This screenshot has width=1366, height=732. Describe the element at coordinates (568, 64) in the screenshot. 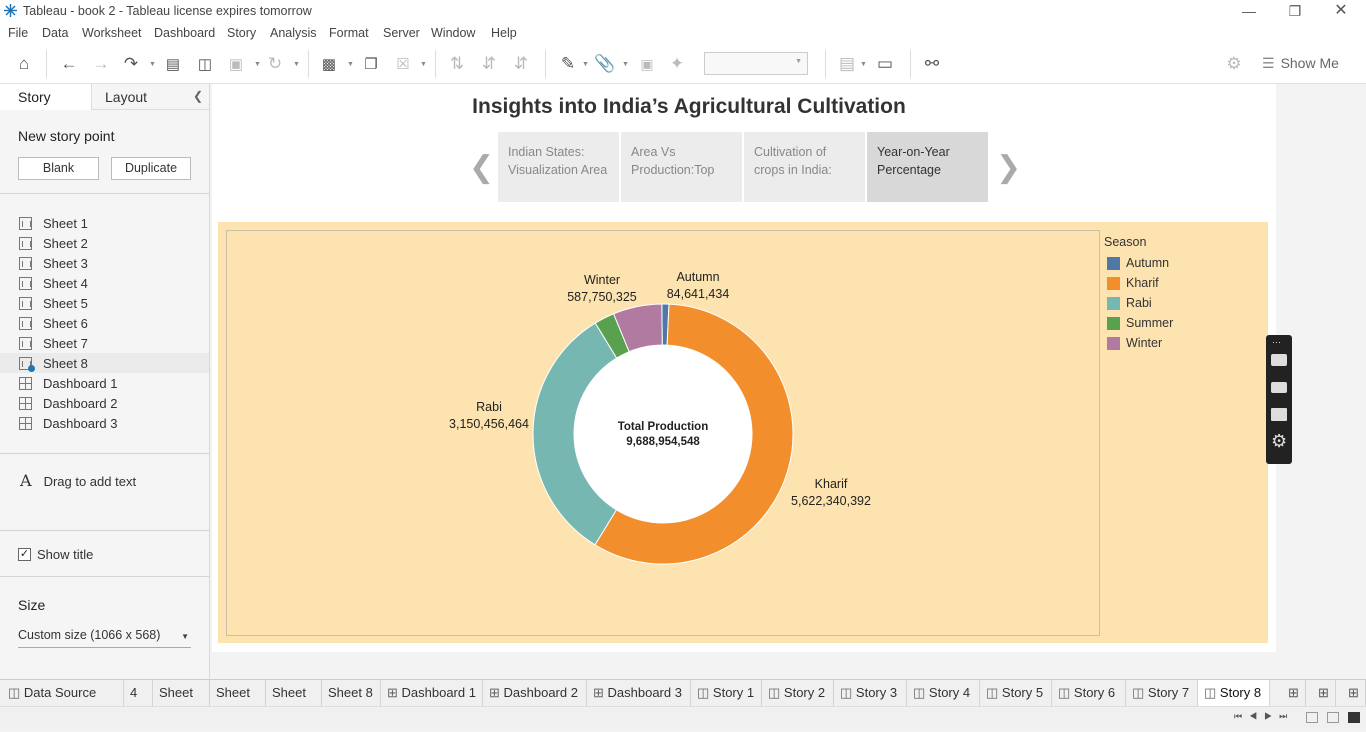

I see `highlight-icon: ✎` at that location.